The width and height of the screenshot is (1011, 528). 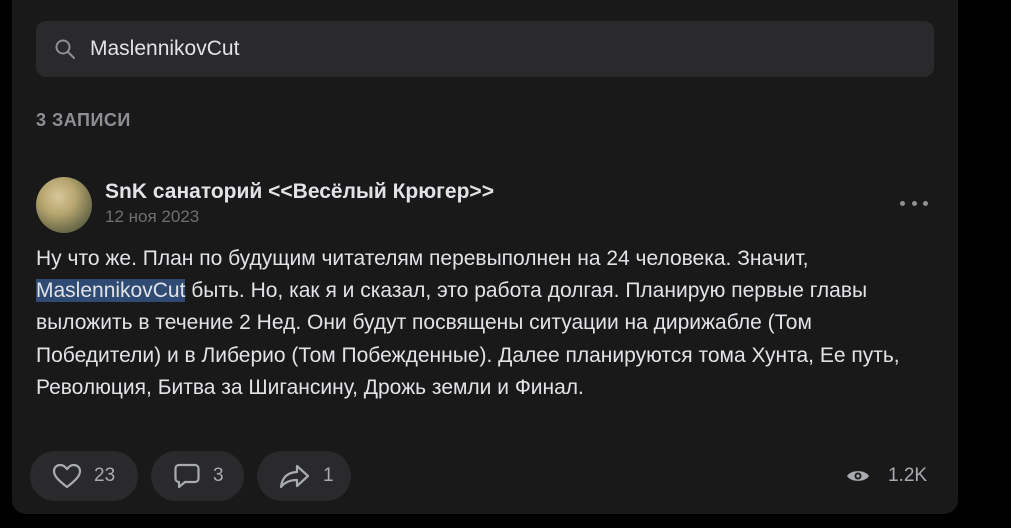 I want to click on results-count: 3 ЗАПИСИ, so click(x=83, y=120).